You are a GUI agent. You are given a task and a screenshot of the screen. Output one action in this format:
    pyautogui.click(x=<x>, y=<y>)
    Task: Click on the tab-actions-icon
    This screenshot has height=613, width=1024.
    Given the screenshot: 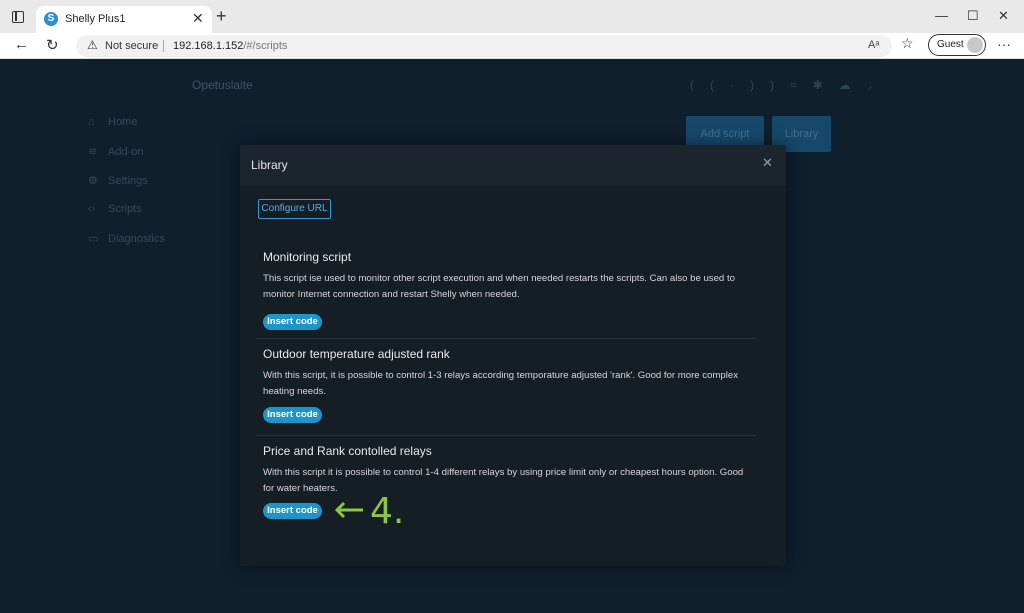 What is the action you would take?
    pyautogui.click(x=18, y=17)
    